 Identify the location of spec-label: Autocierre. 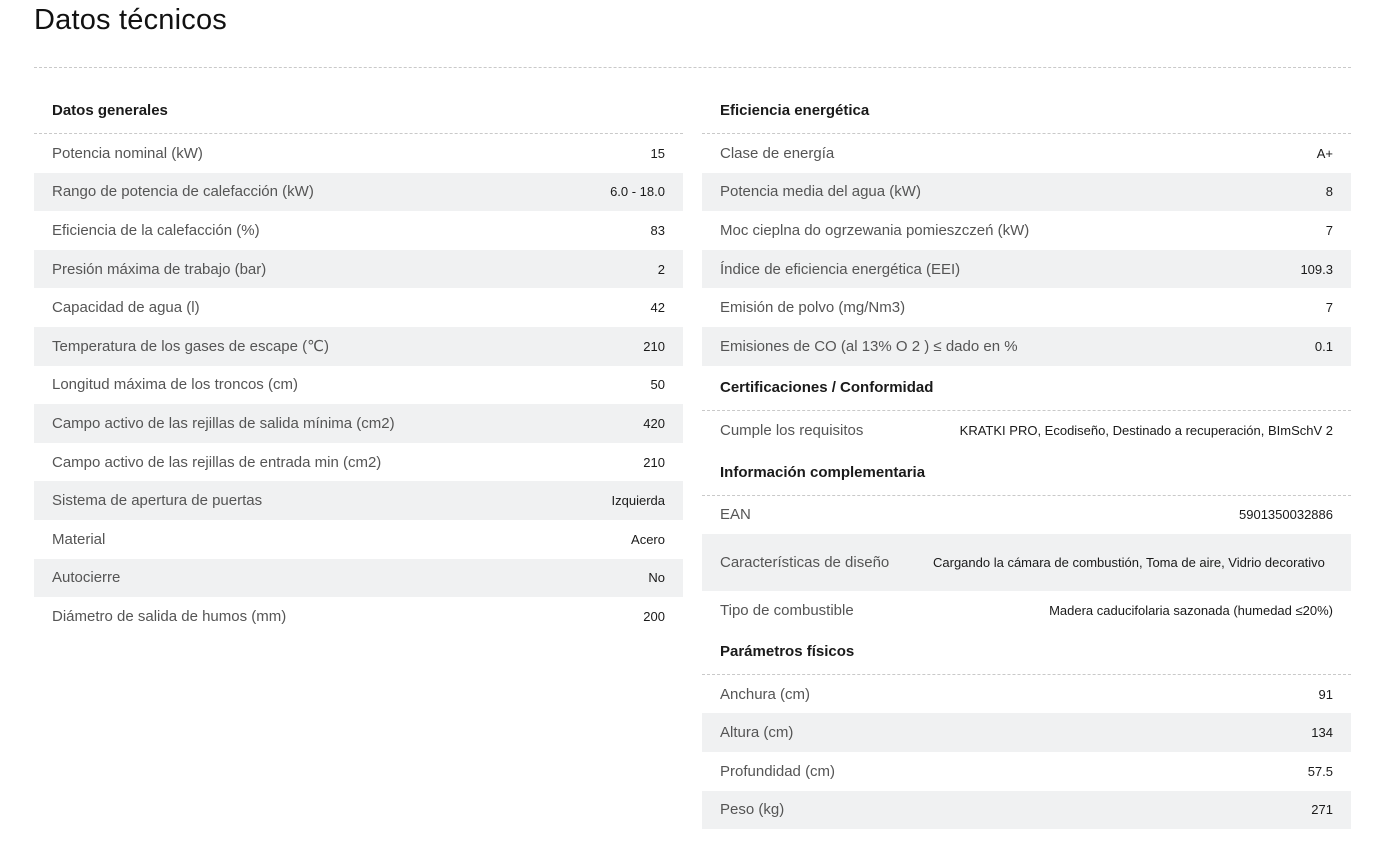
(86, 578).